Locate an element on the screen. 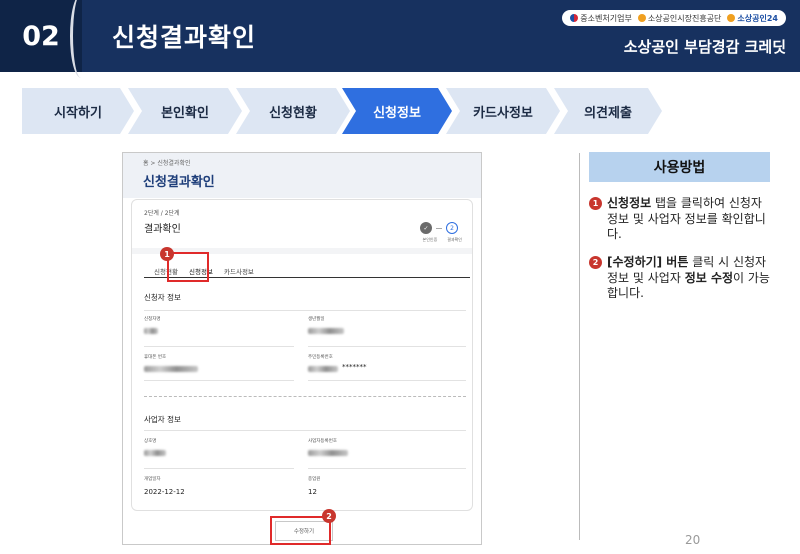  step-label: 카드사정보 is located at coordinates (503, 113).